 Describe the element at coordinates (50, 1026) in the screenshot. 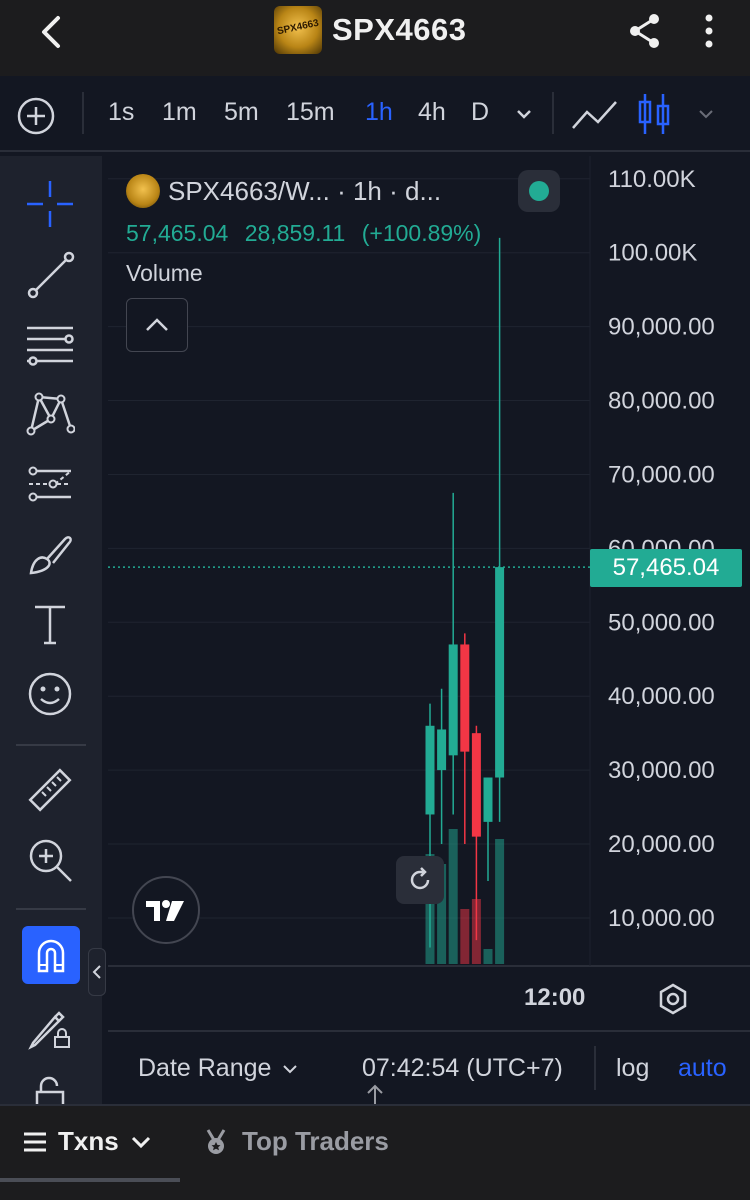

I see `lock-drawing-icon` at that location.